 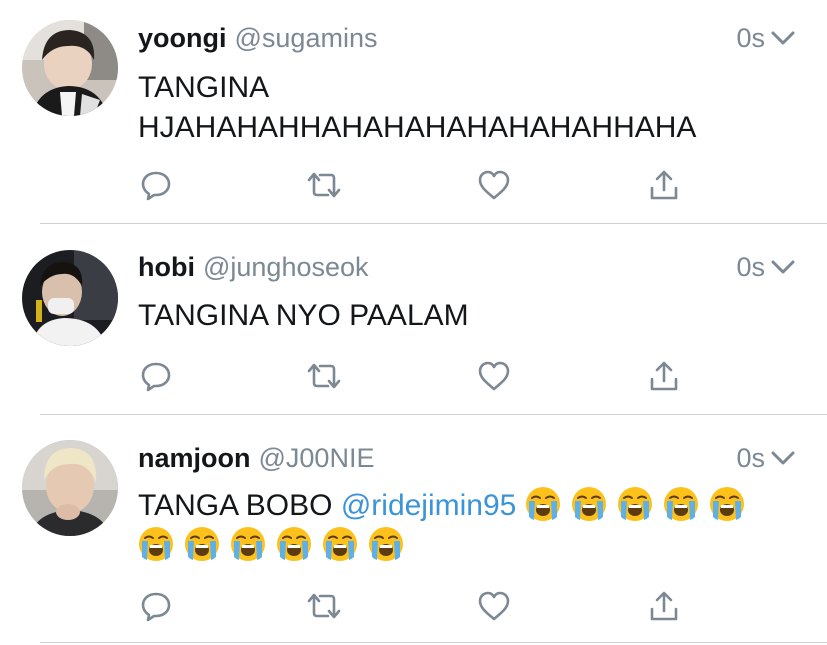 I want to click on tweet-text: TANGINA HJAHAHAHHAHAHAHAHAHAHAHHAHA, so click(x=473, y=108).